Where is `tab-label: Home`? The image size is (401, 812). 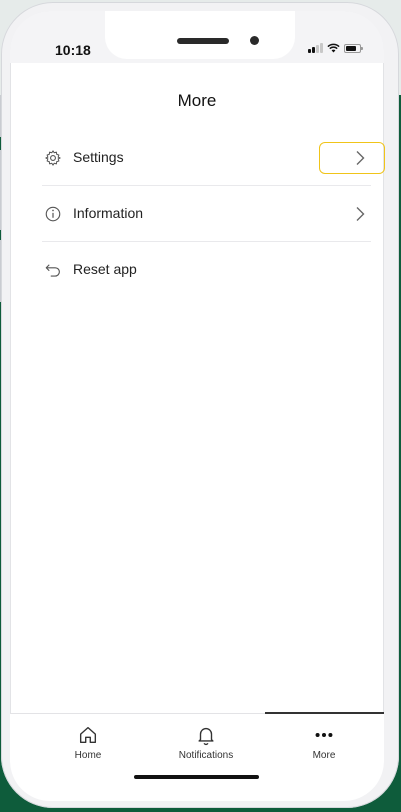
tab-label: Home is located at coordinates (88, 755).